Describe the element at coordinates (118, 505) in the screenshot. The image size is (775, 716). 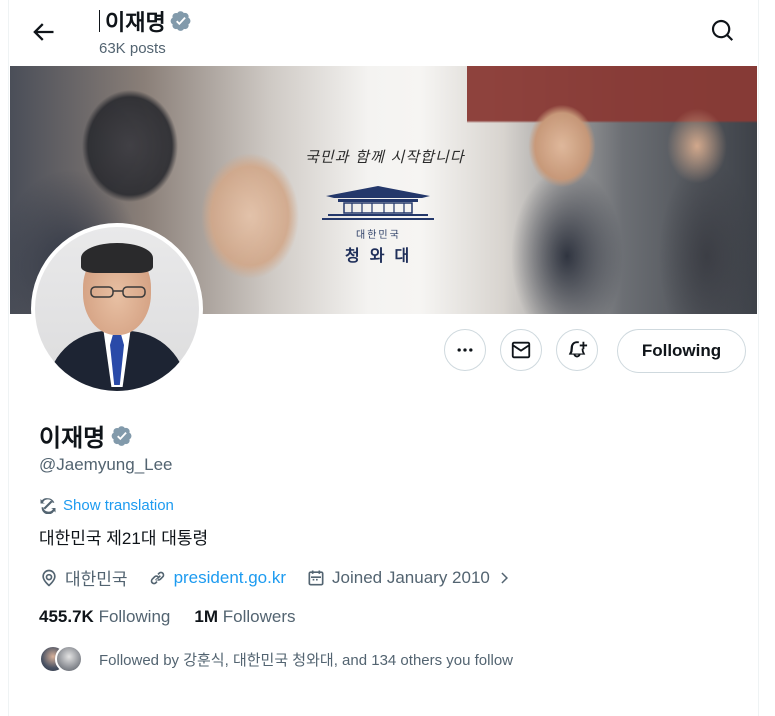
I see `show-translation-label: Show translation` at that location.